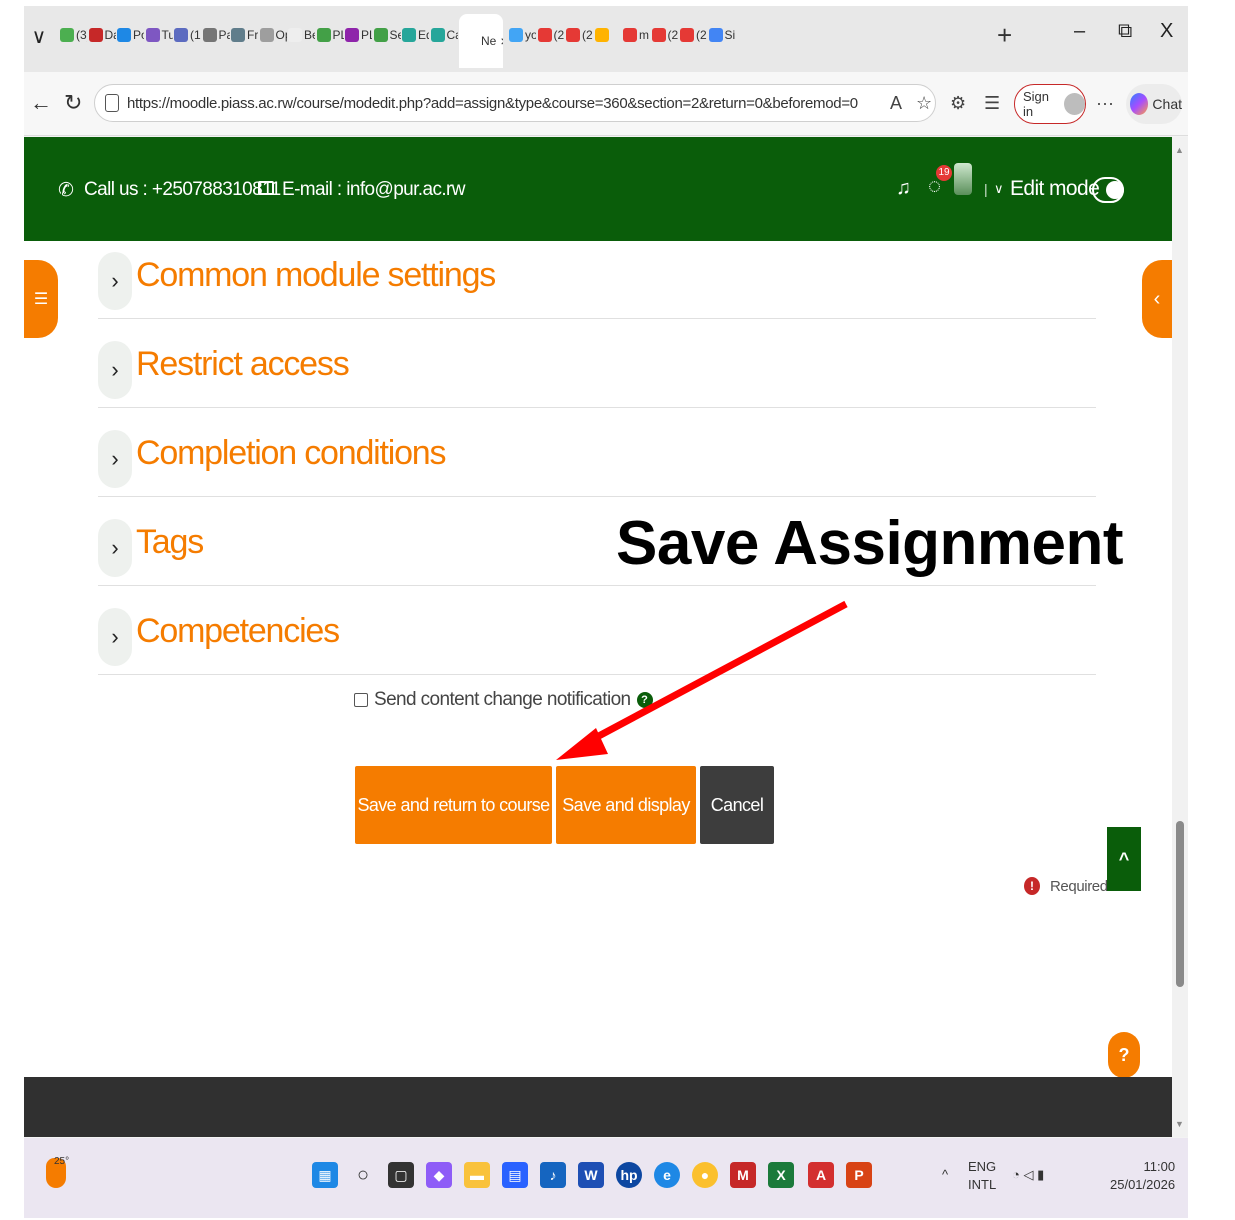 This screenshot has width=1235, height=1220. What do you see at coordinates (452, 35) in the screenshot?
I see `tab-label: Ca` at bounding box center [452, 35].